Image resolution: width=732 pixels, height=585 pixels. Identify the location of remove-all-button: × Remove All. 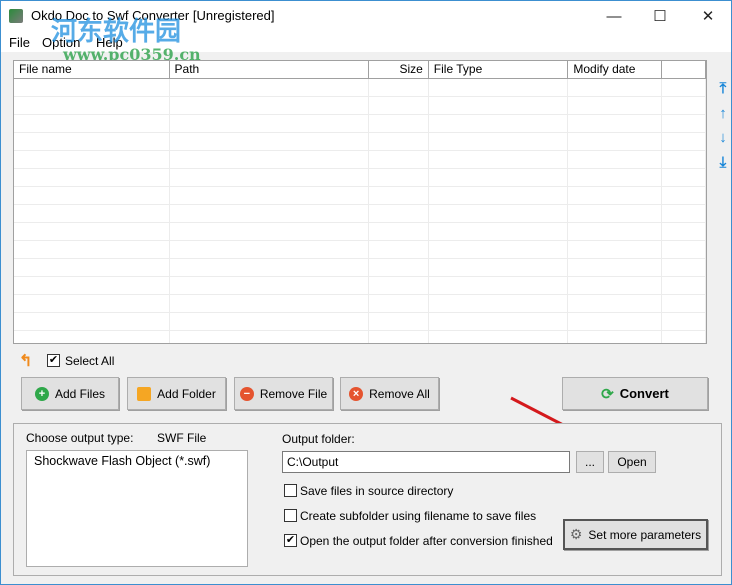
(389, 393).